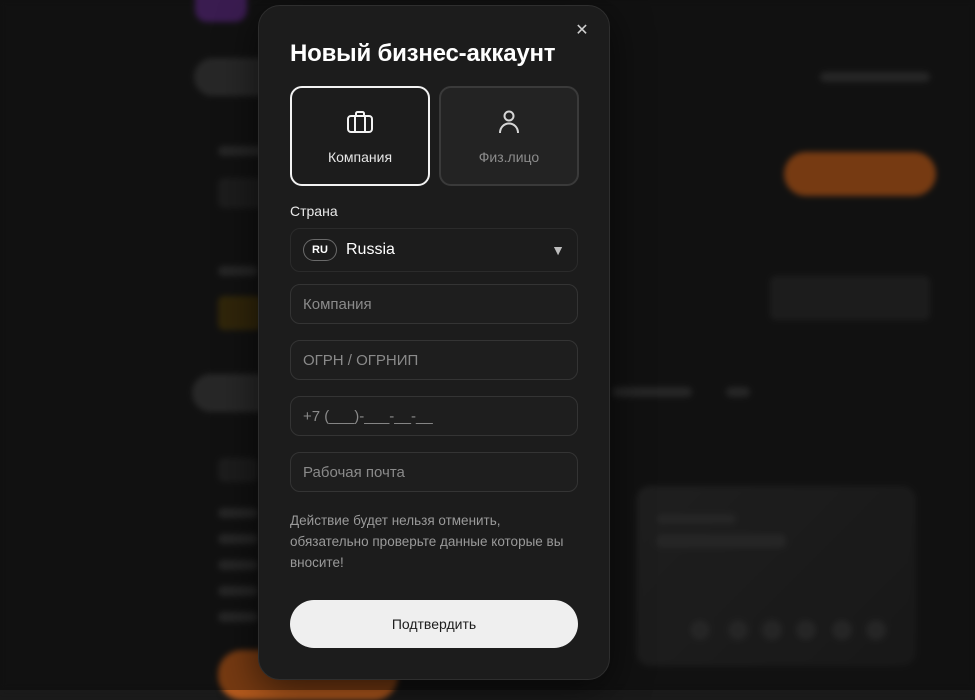 This screenshot has height=700, width=975. I want to click on ogrn-input, so click(434, 360).